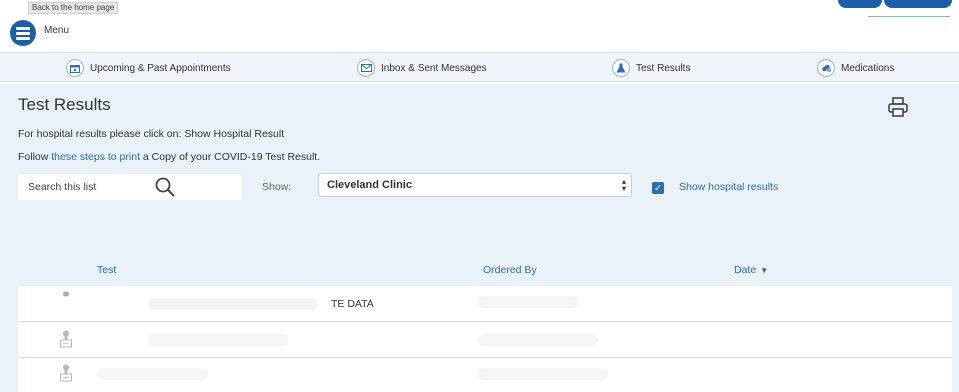 The image size is (959, 392). Describe the element at coordinates (83, 187) in the screenshot. I see `search-input` at that location.